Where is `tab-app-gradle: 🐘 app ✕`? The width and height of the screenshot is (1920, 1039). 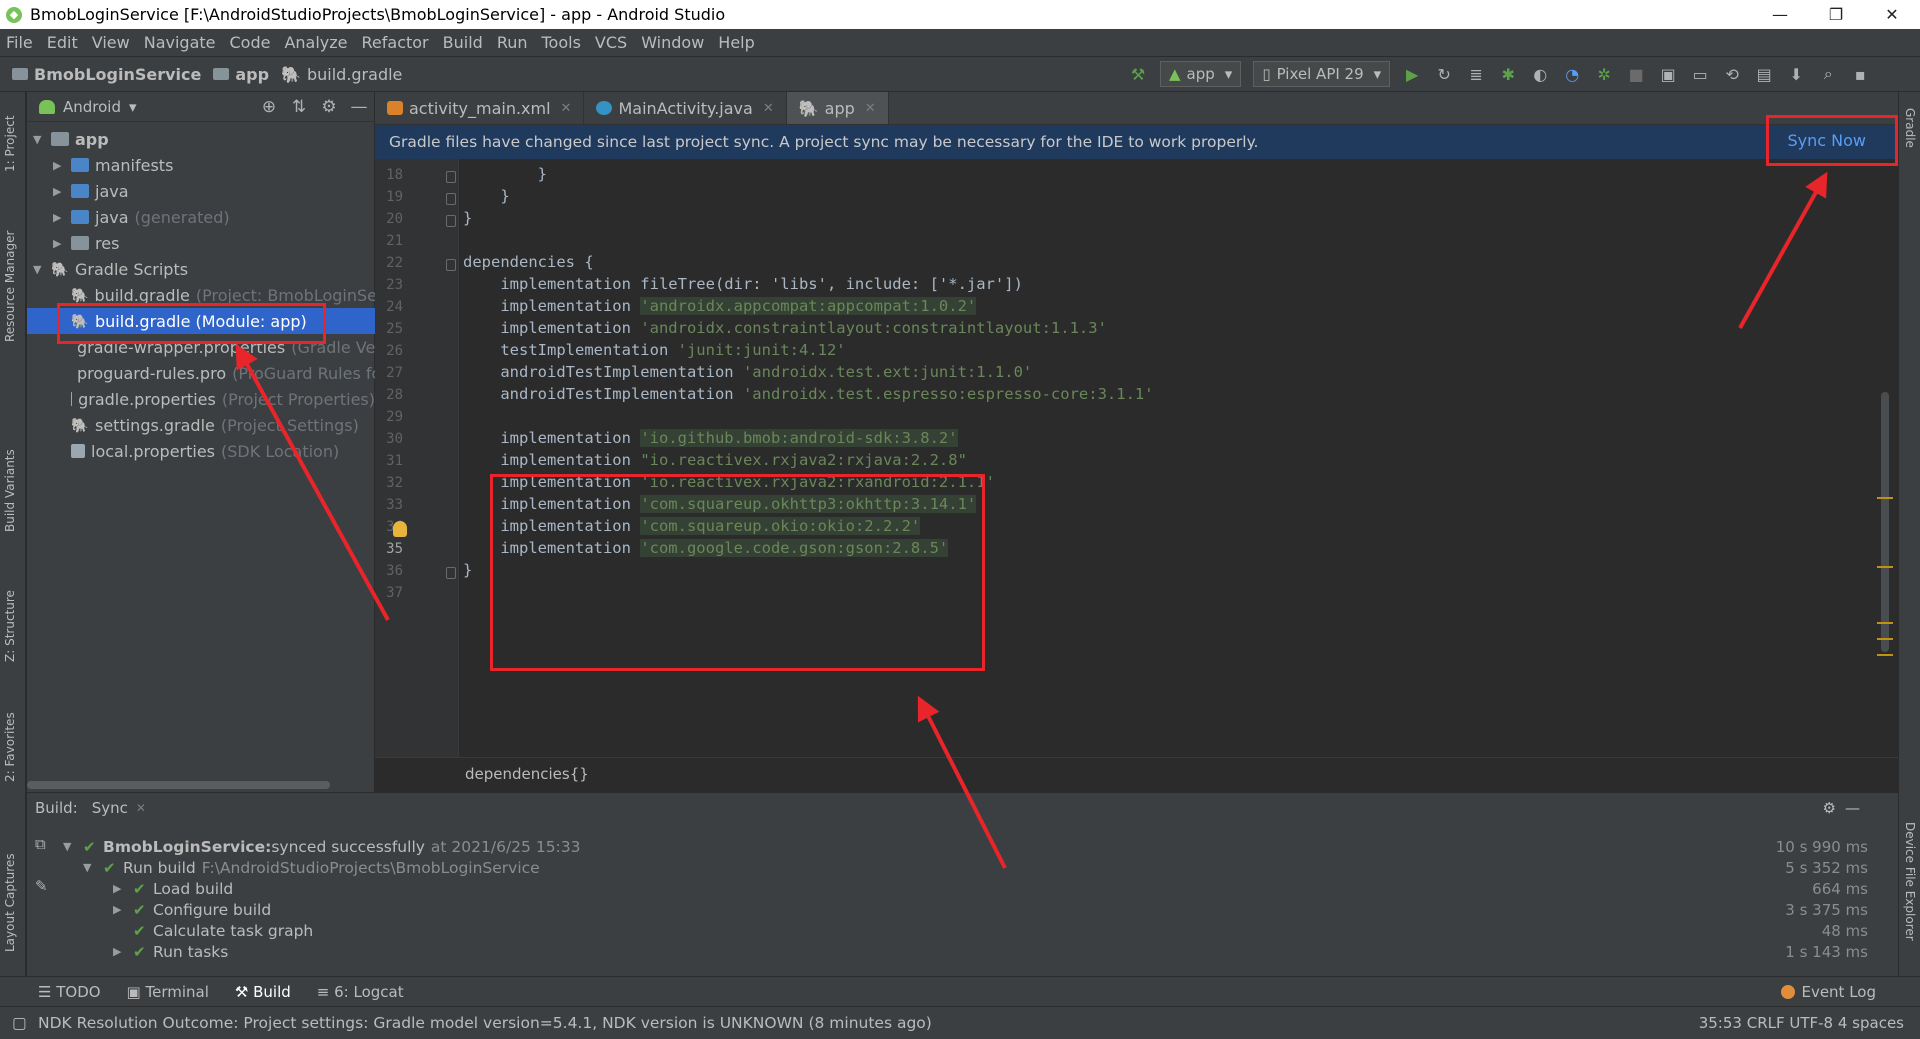 tab-app-gradle: 🐘 app ✕ is located at coordinates (837, 108).